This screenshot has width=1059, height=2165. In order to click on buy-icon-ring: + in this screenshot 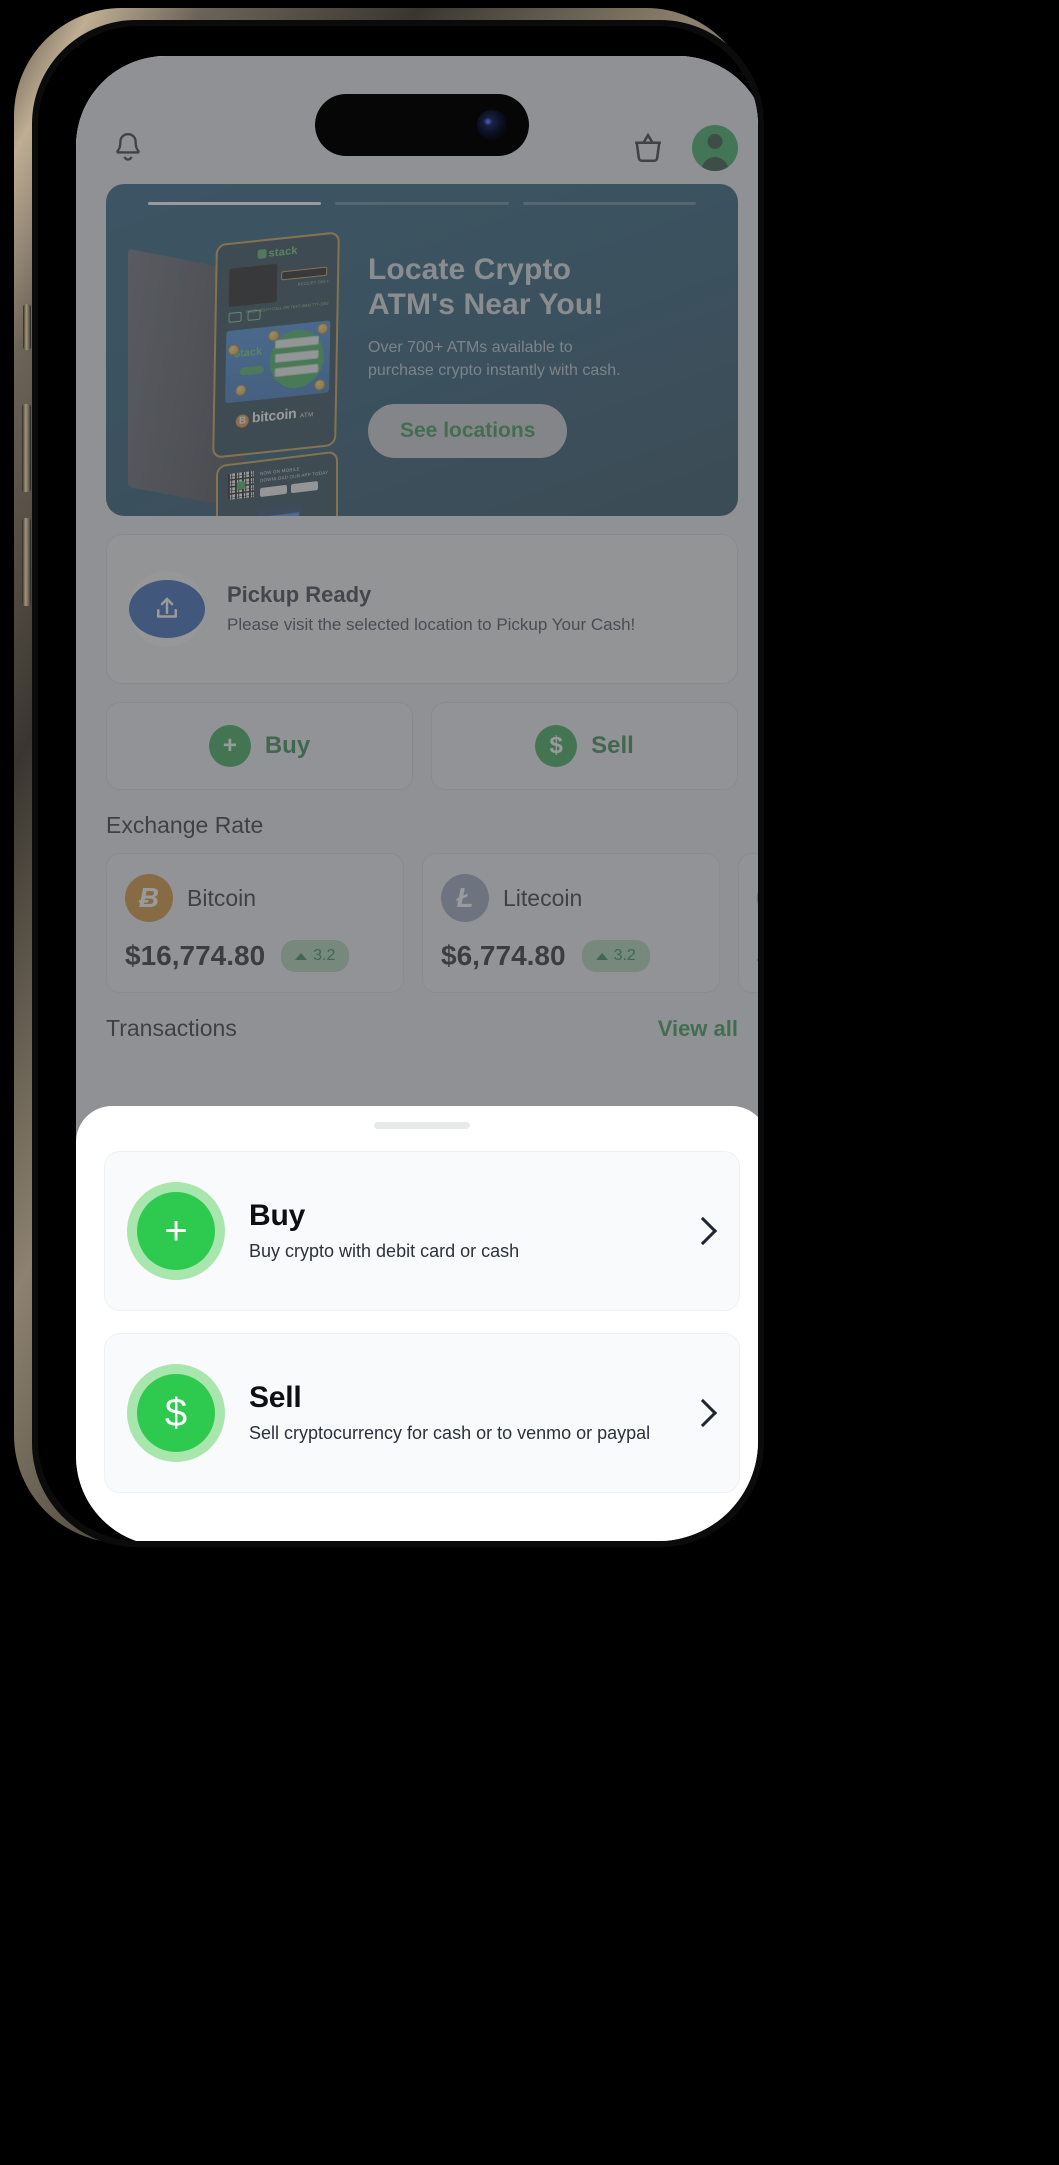, I will do `click(176, 1231)`.